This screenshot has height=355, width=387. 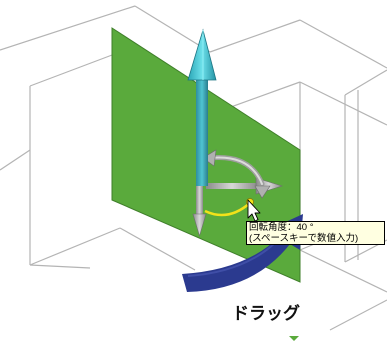 I want to click on small-plane-marker, so click(x=294, y=338).